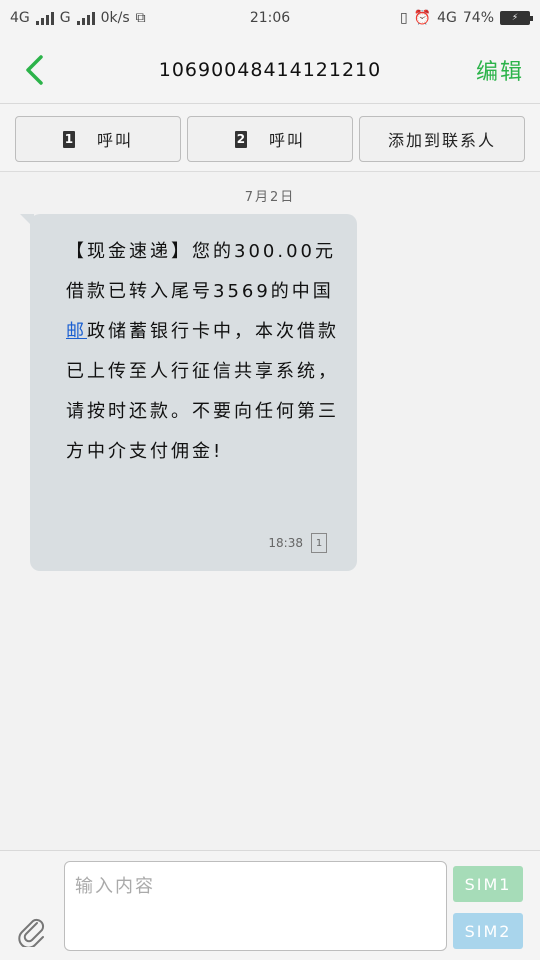  I want to click on screenshot-notification-icon: ⧉, so click(140, 18).